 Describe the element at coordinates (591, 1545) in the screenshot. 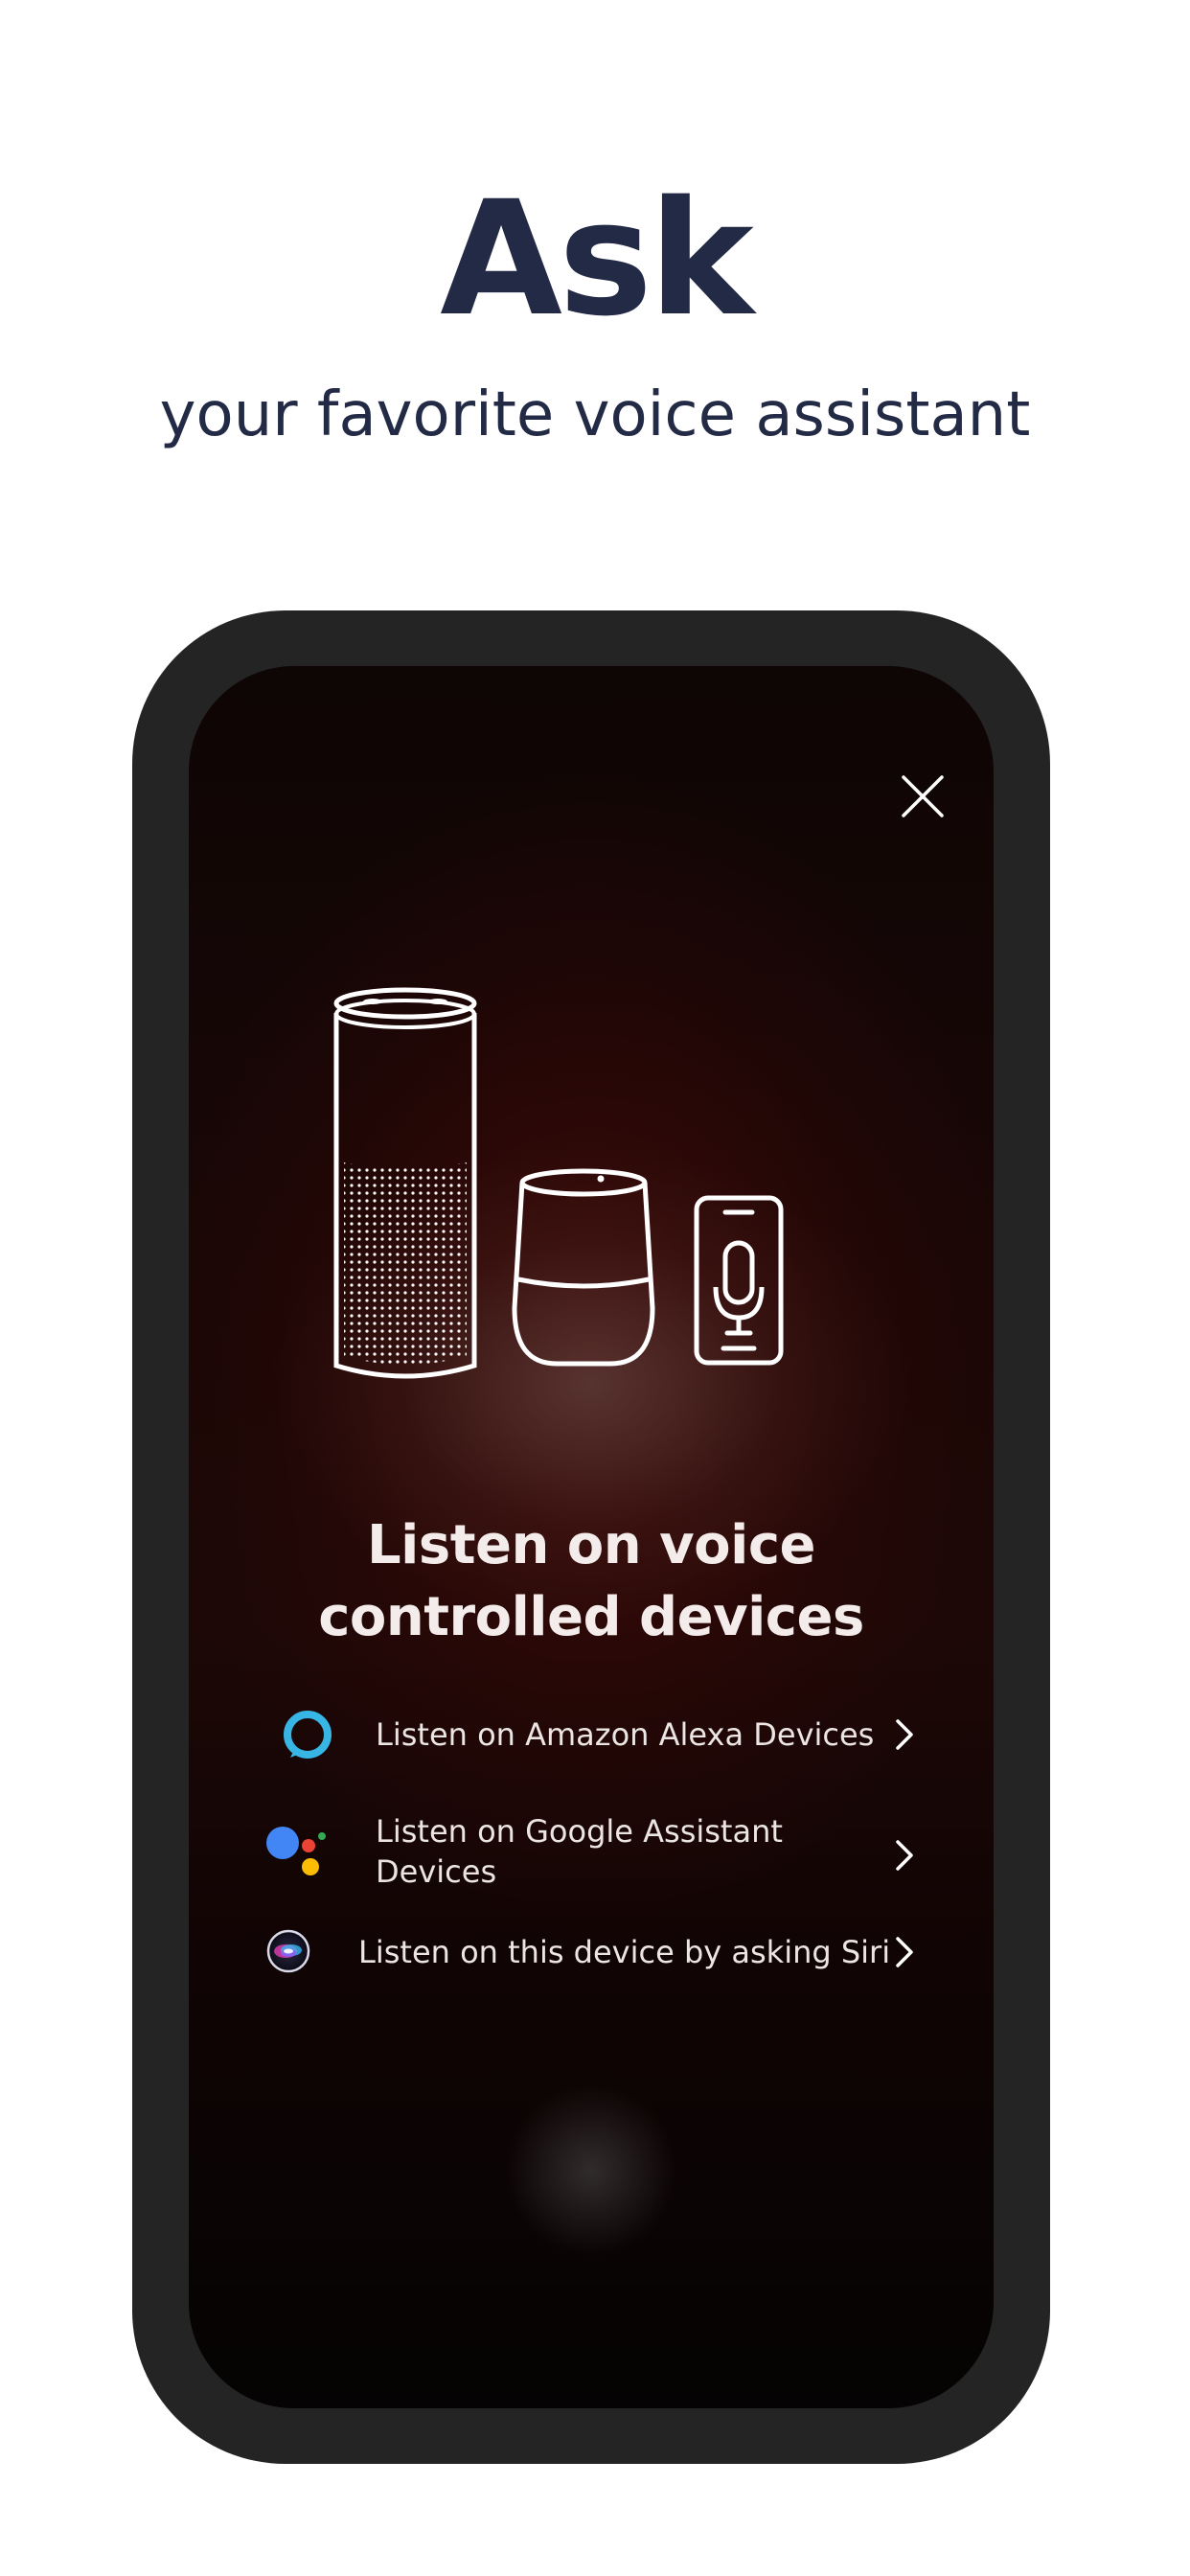

I see `screen-title-line1: Listen on voice` at that location.